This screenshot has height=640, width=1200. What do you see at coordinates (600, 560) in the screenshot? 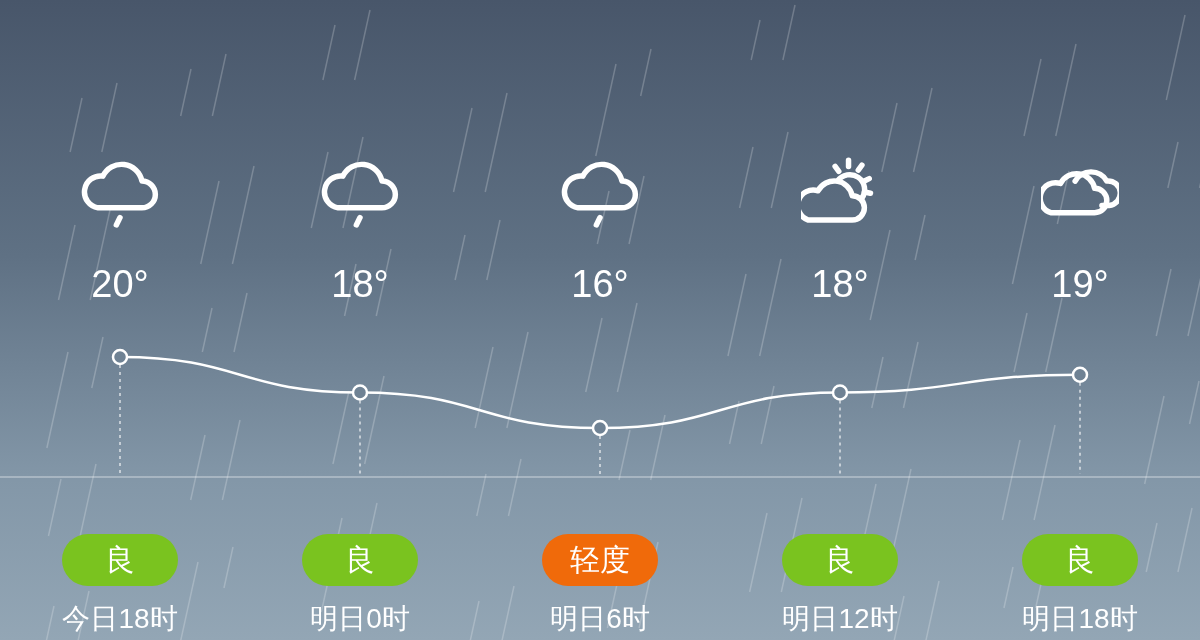
I see `air-quality-badge: 轻度` at bounding box center [600, 560].